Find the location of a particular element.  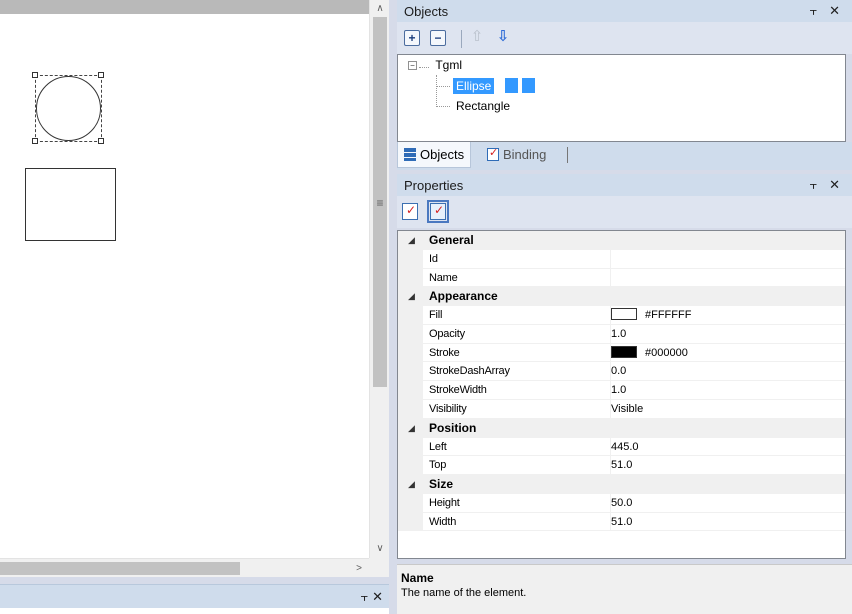

property-row-name: Name is located at coordinates (621, 278).